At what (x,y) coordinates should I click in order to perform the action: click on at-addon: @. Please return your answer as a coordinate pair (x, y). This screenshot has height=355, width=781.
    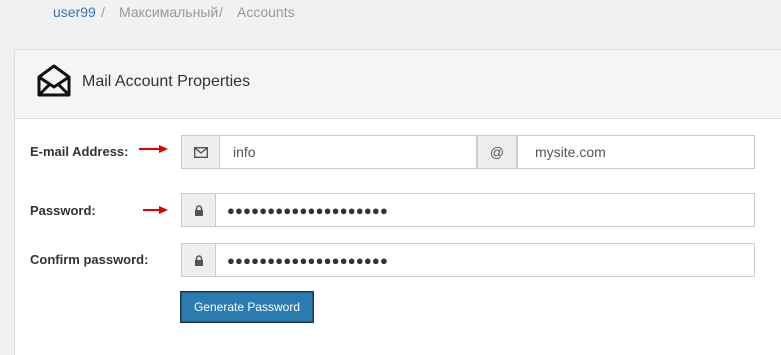
    Looking at the image, I should click on (497, 152).